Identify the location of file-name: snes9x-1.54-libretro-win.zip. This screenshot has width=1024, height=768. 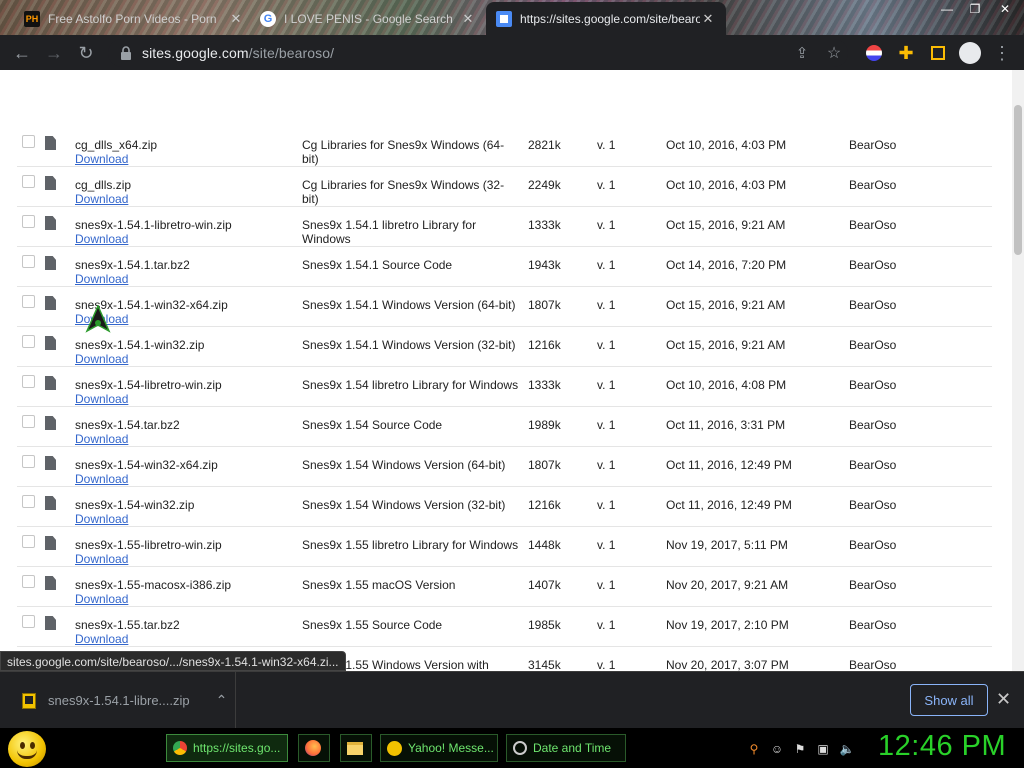
(148, 385).